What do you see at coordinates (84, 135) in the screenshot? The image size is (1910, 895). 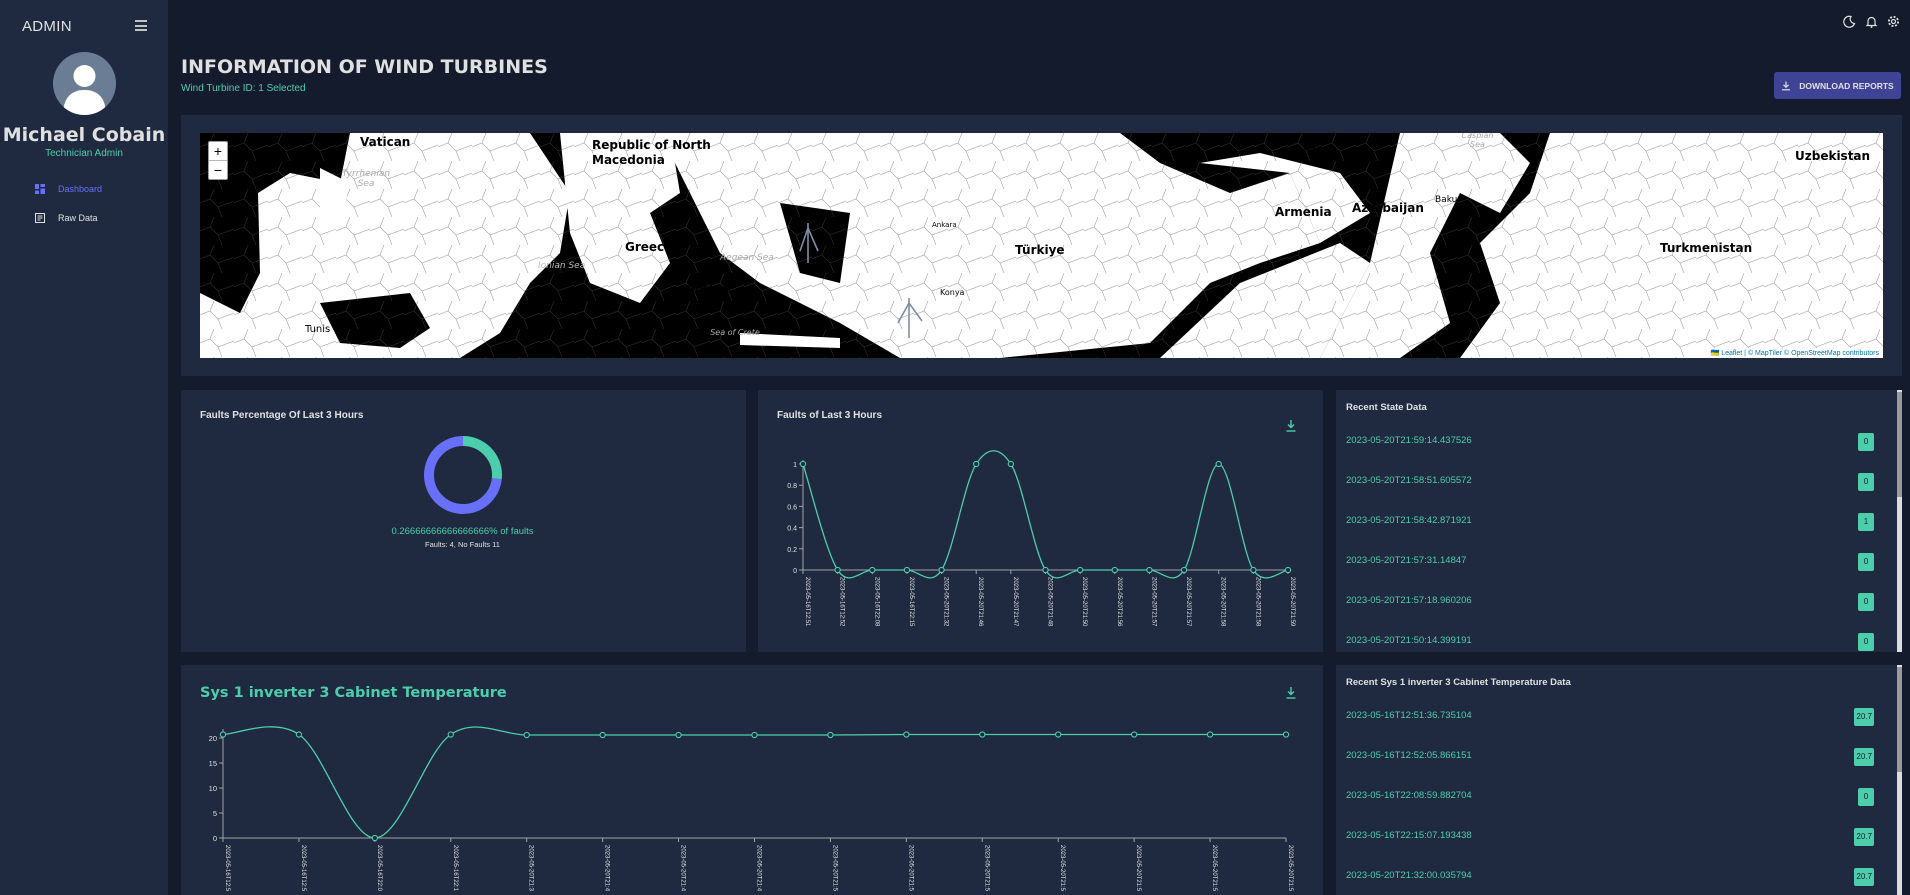 I see `user-name: Michael Cobain` at bounding box center [84, 135].